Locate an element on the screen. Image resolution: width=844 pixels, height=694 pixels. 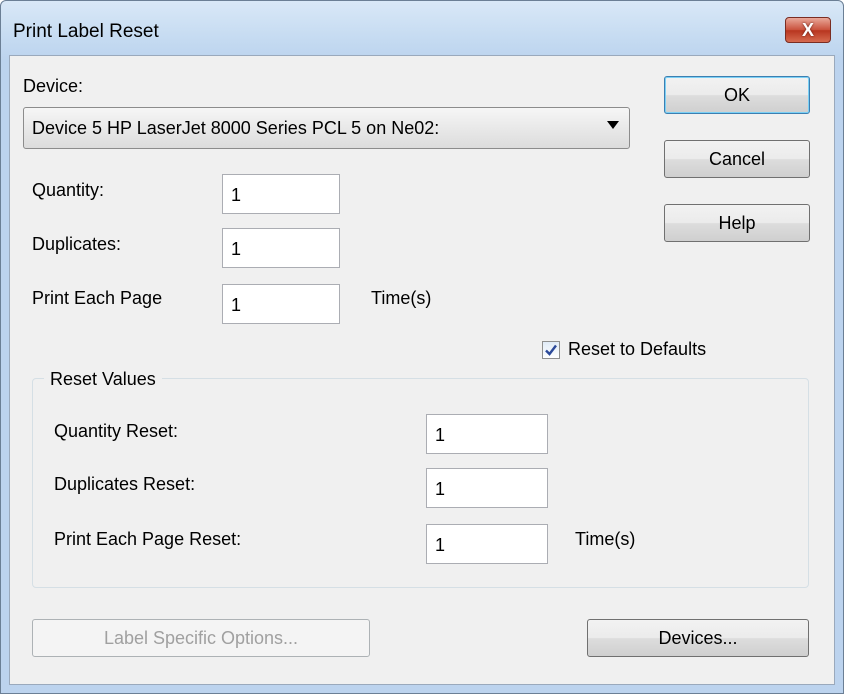
print-each-page-reset-label: Print Each Page Reset: is located at coordinates (148, 539).